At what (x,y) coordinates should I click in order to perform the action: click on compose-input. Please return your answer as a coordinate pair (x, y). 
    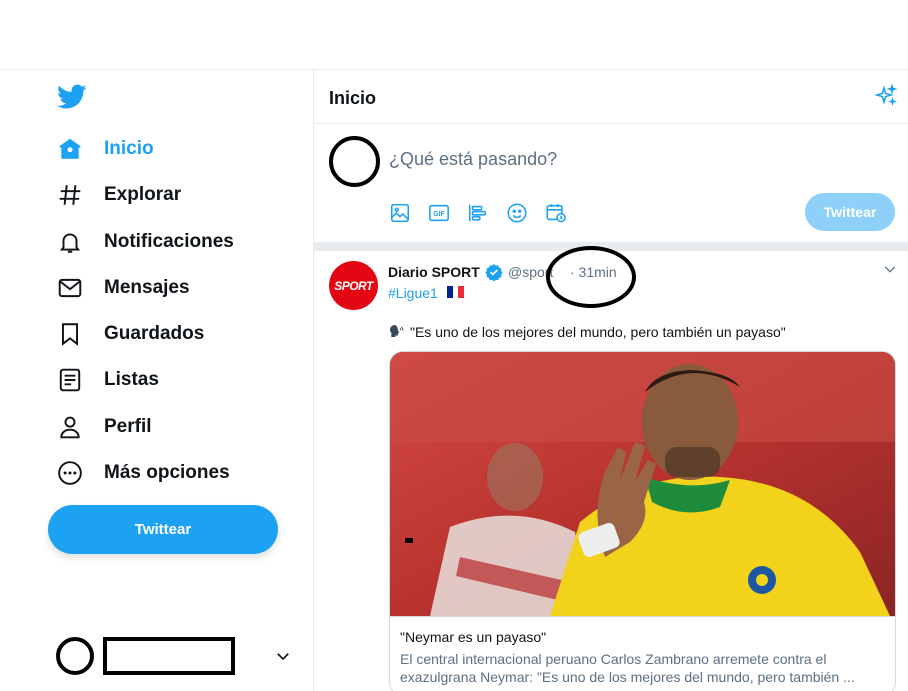
    Looking at the image, I should click on (589, 159).